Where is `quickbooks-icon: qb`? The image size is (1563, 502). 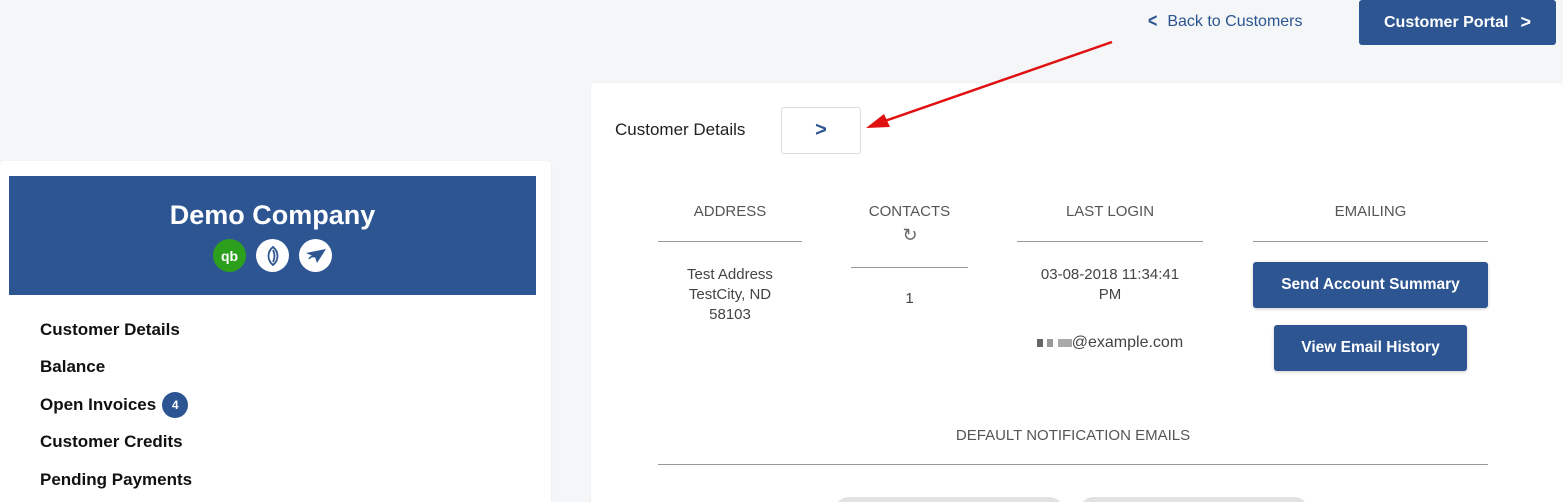
quickbooks-icon: qb is located at coordinates (229, 255).